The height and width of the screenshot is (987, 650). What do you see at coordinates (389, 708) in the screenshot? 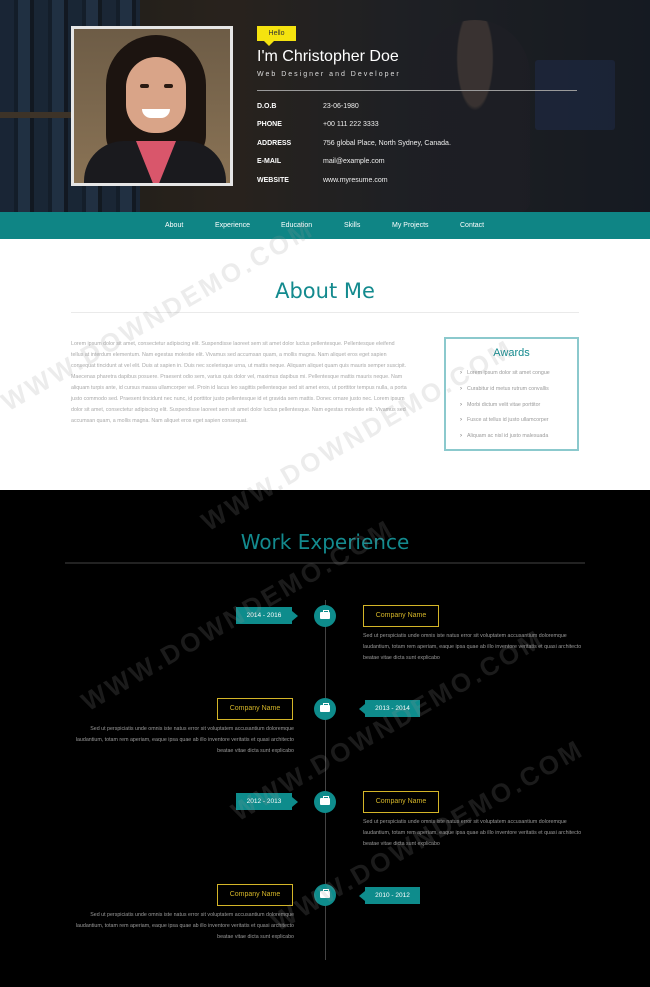
I see `date-tag: 2013 - 2014` at bounding box center [389, 708].